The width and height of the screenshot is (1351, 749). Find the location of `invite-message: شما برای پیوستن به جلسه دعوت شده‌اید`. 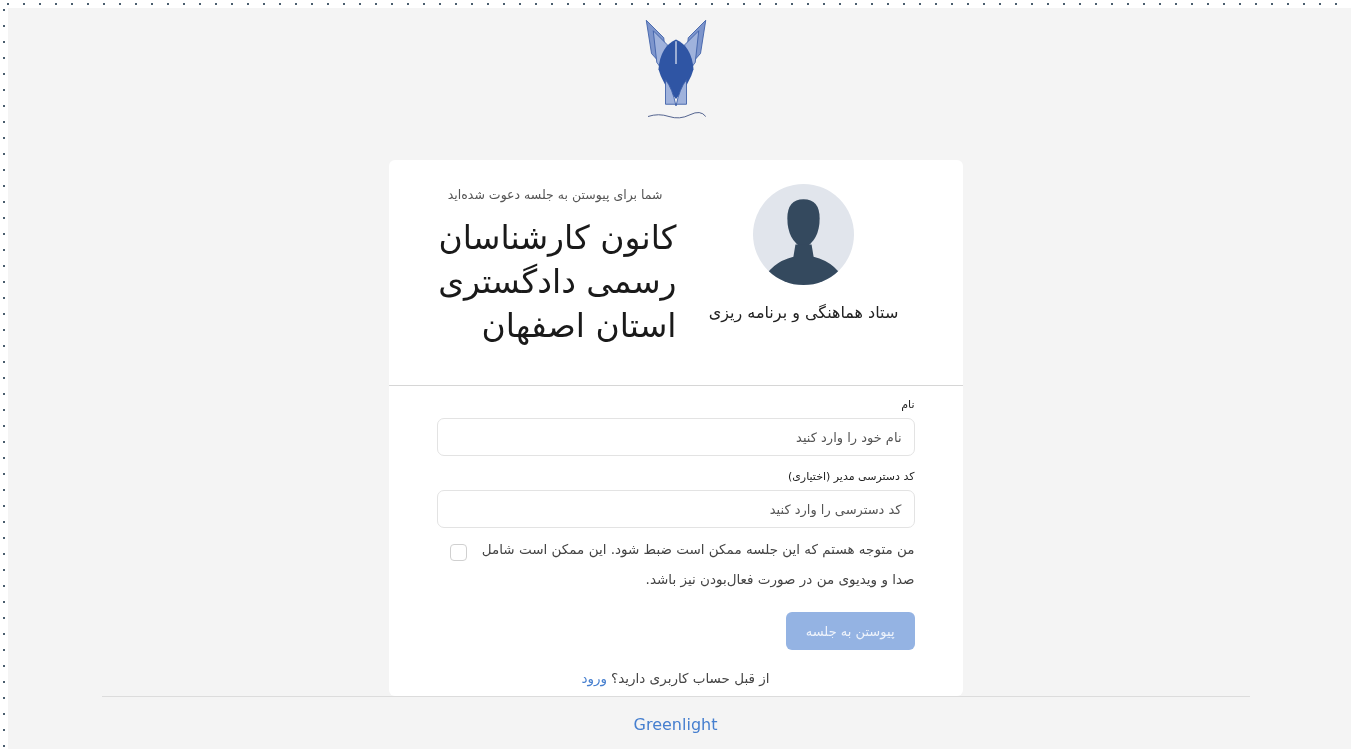

invite-message: شما برای پیوستن به جلسه دعوت شده‌اید is located at coordinates (555, 194).